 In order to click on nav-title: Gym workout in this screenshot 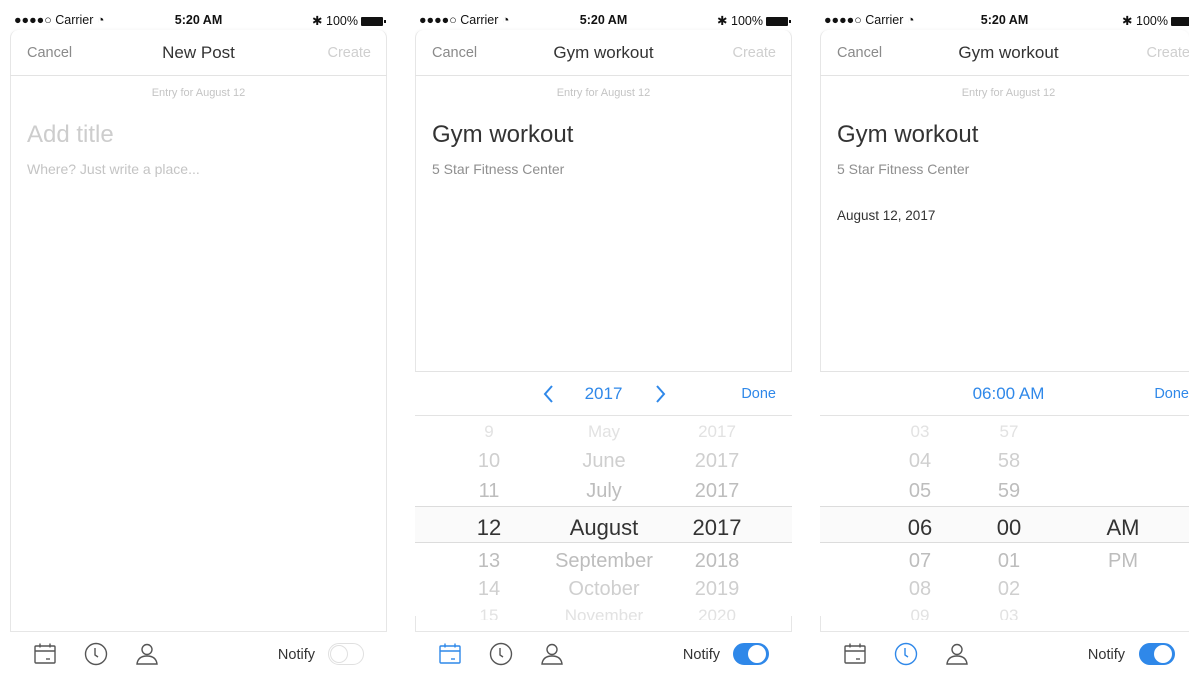, I will do `click(1008, 52)`.